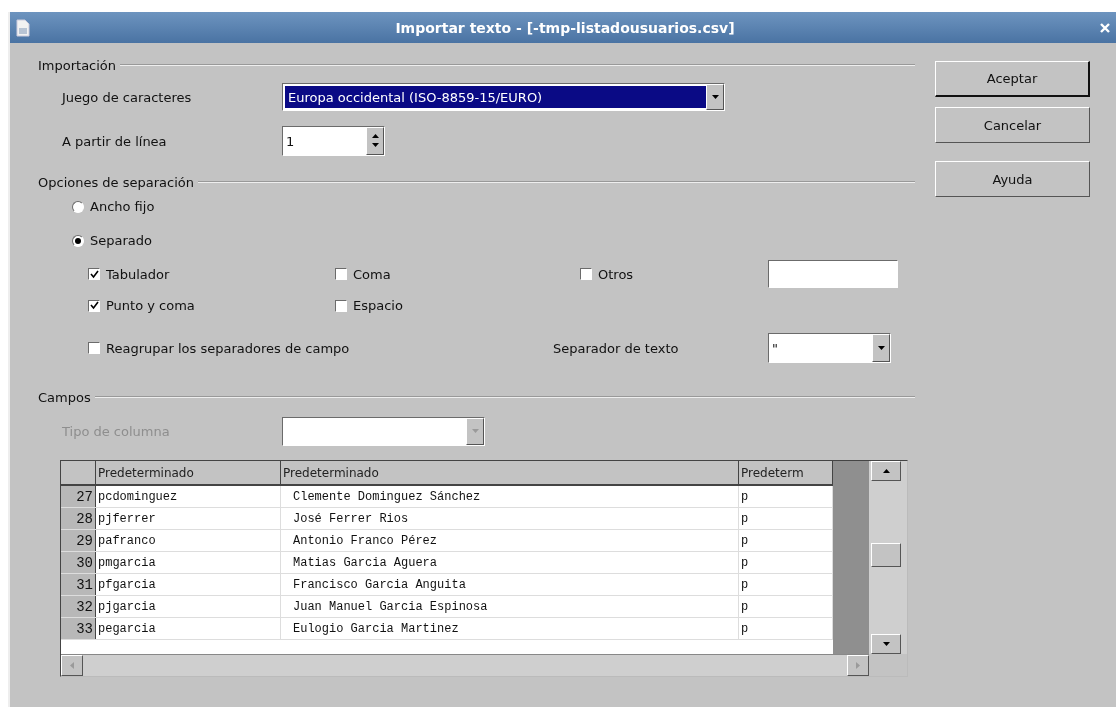  I want to click on checkbox: Coma, so click(363, 274).